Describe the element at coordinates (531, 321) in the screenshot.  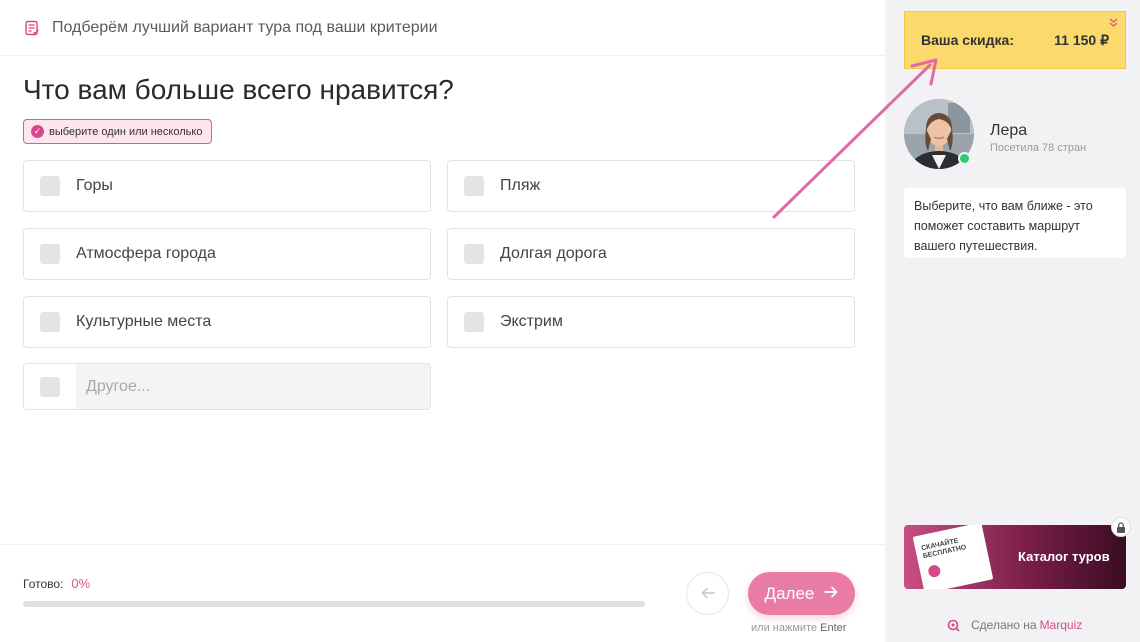
I see `option-label: Экстрим` at that location.